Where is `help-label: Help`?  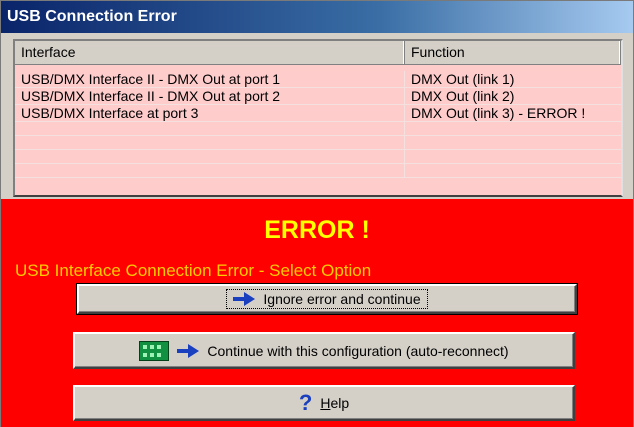 help-label: Help is located at coordinates (334, 403).